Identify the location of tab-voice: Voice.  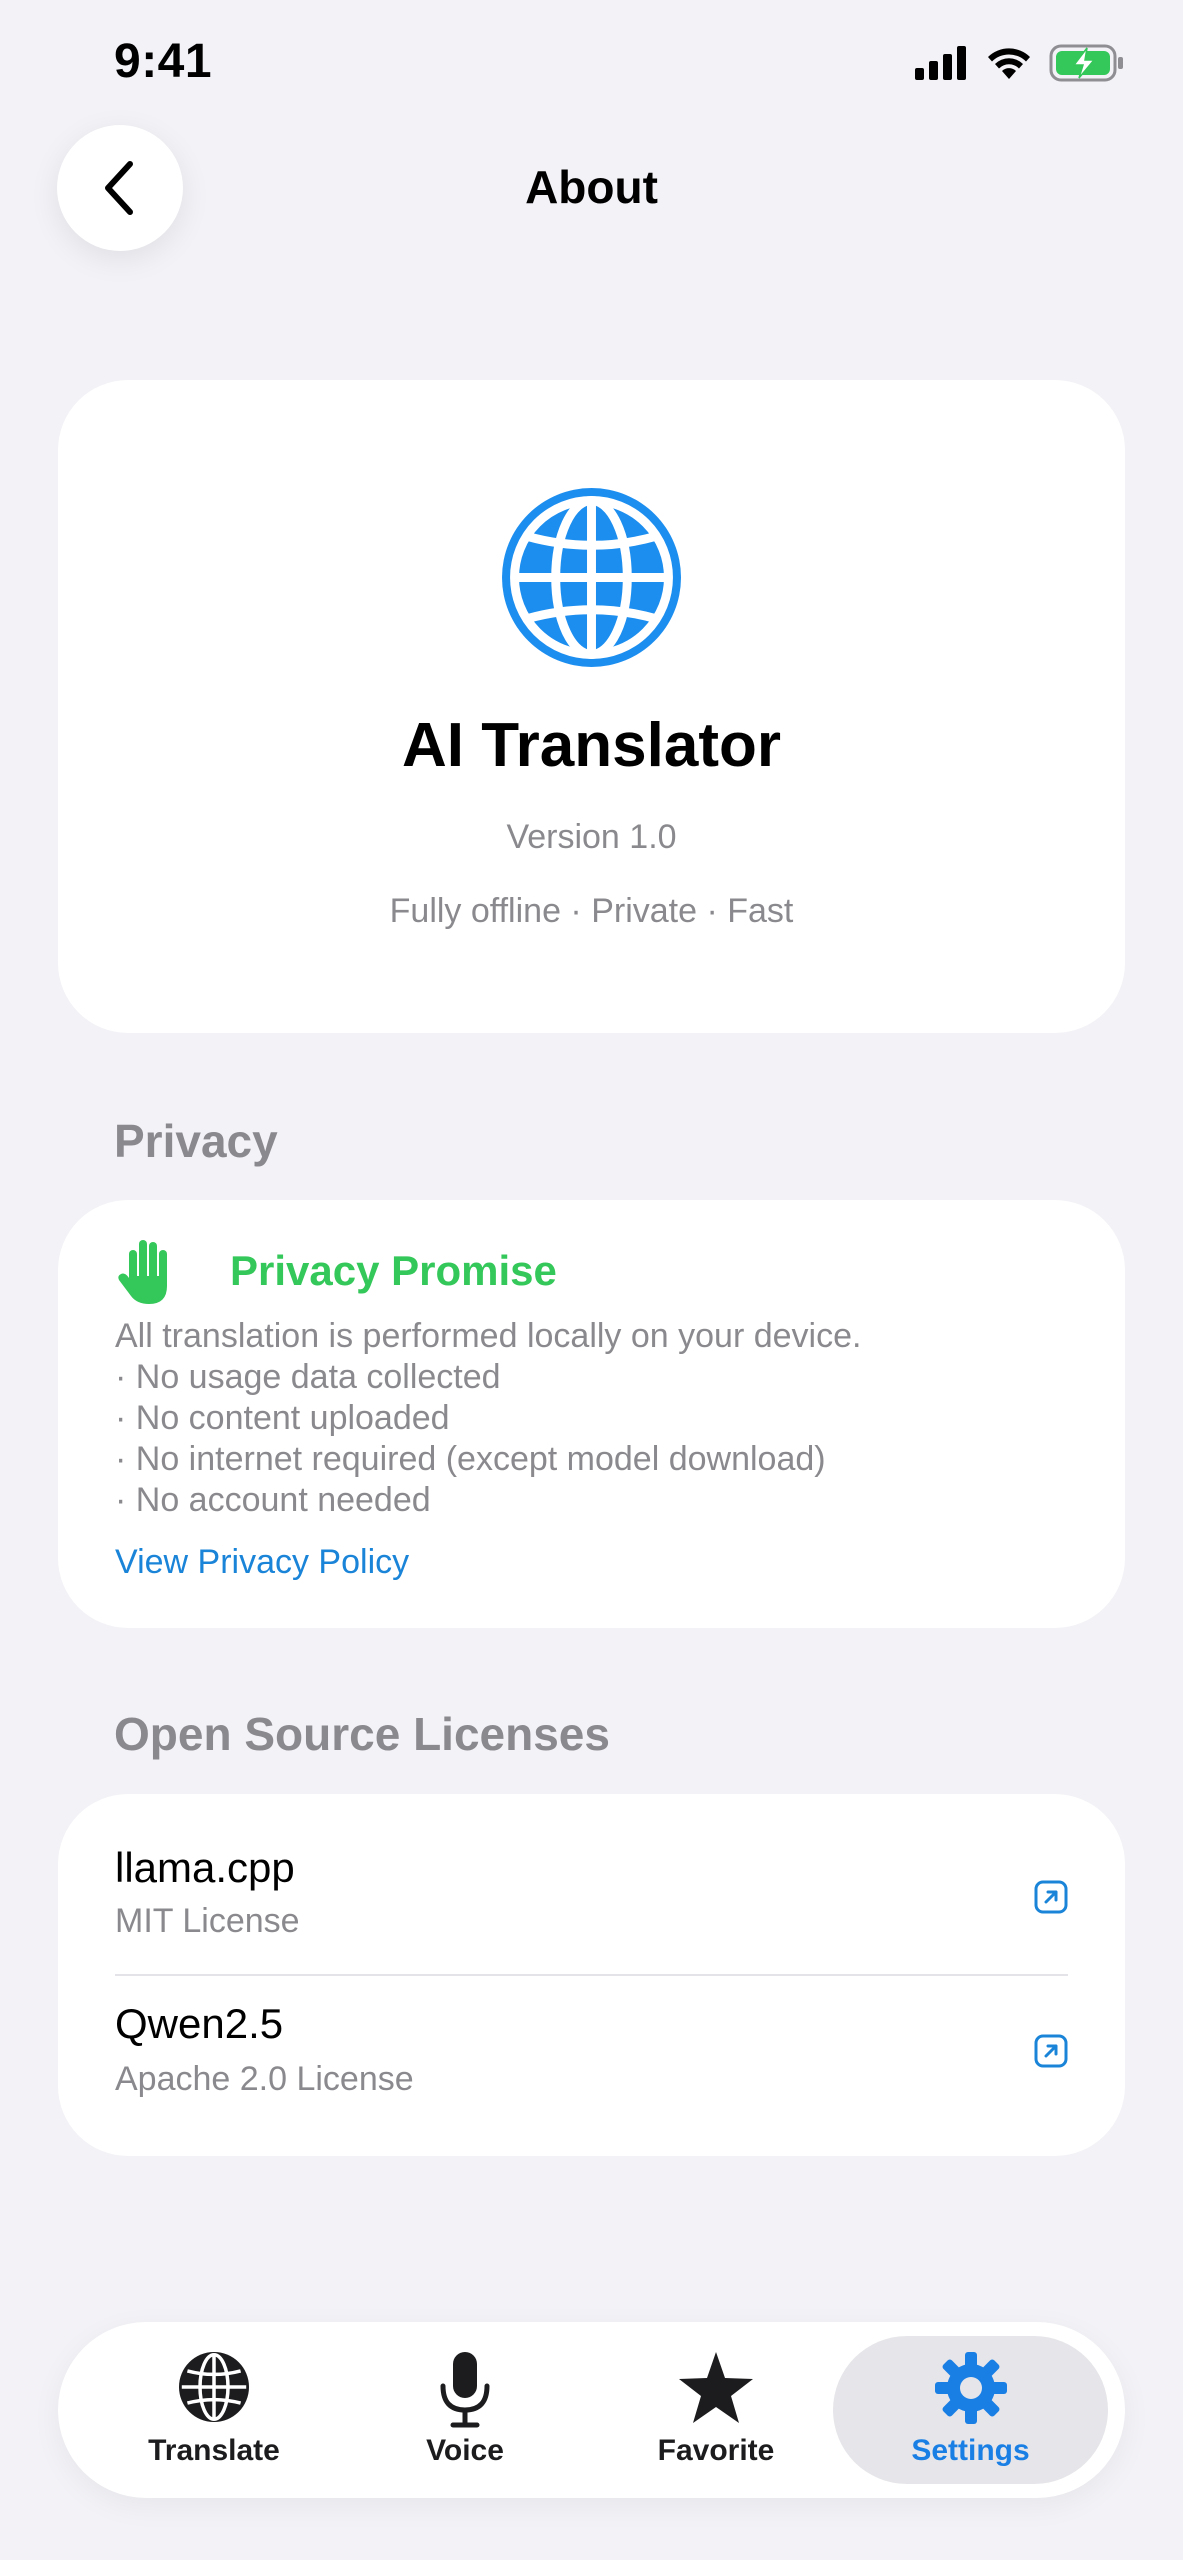
(465, 2410).